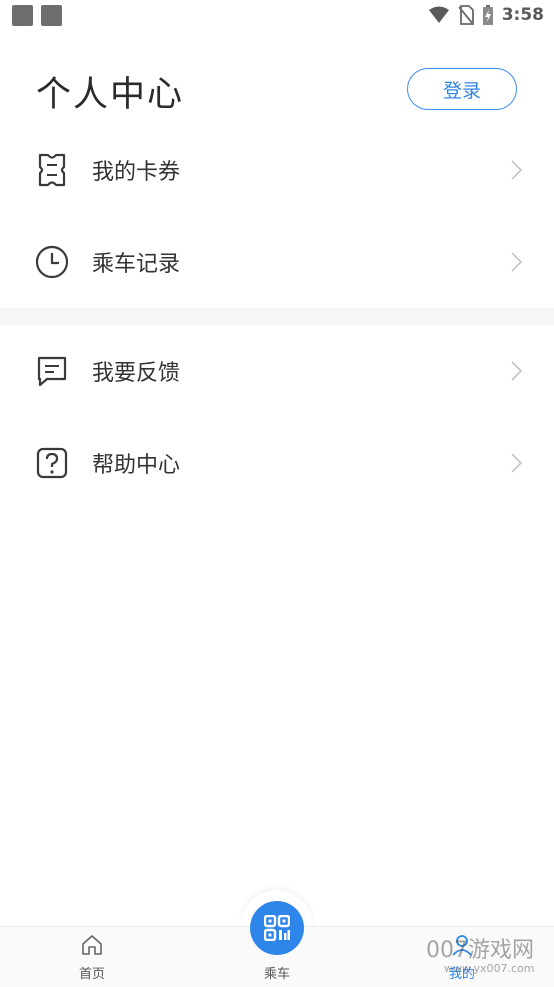 The image size is (554, 987). Describe the element at coordinates (92, 957) in the screenshot. I see `nav-home: 首页` at that location.